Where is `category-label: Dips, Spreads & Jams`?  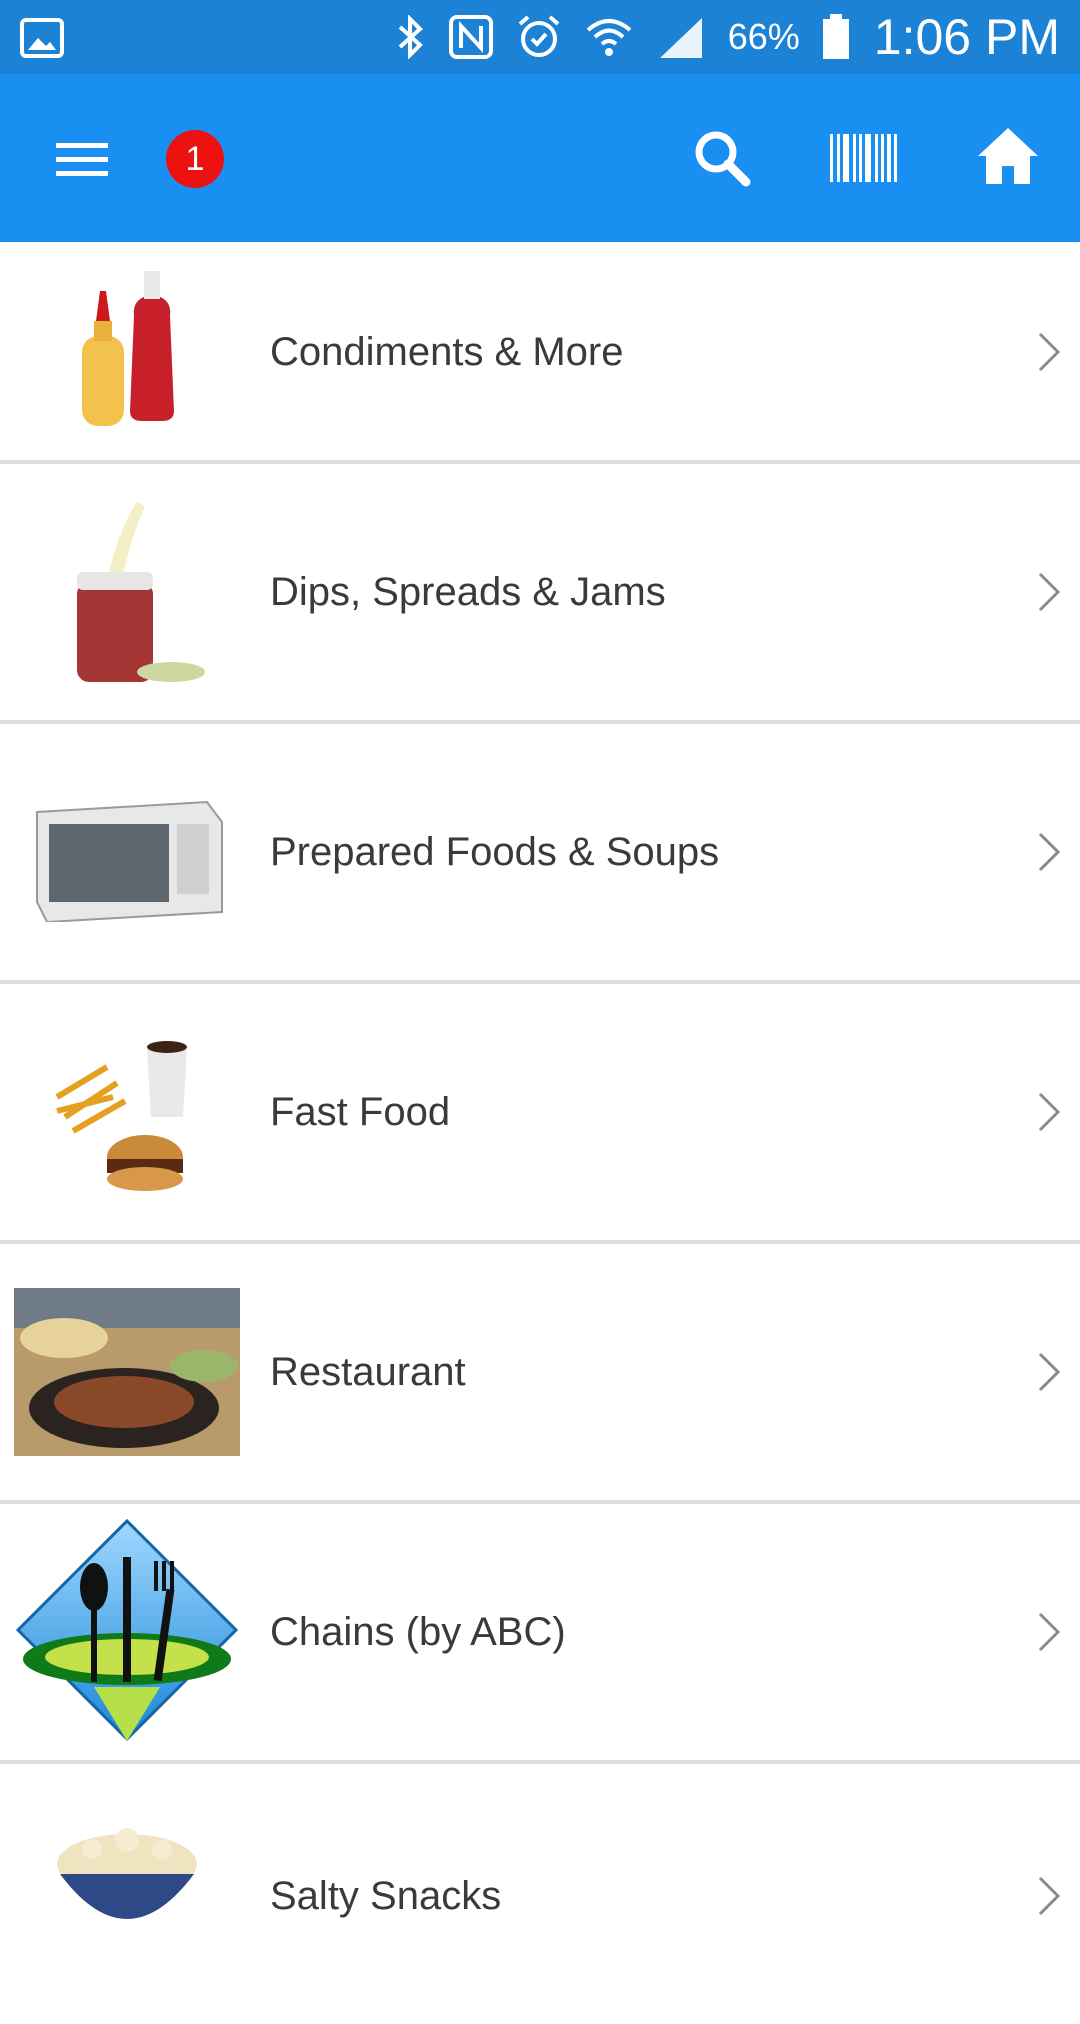 category-label: Dips, Spreads & Jams is located at coordinates (468, 592).